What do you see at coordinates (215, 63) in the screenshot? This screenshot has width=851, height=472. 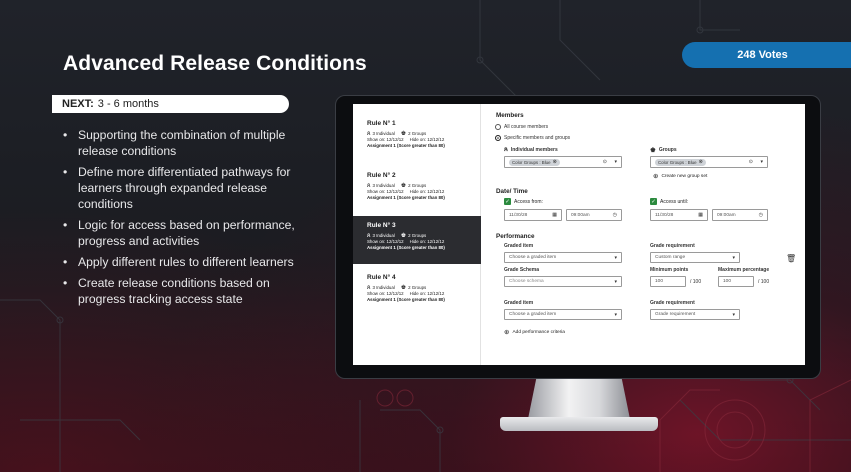 I see `slide-title: Advanced Release Conditions` at bounding box center [215, 63].